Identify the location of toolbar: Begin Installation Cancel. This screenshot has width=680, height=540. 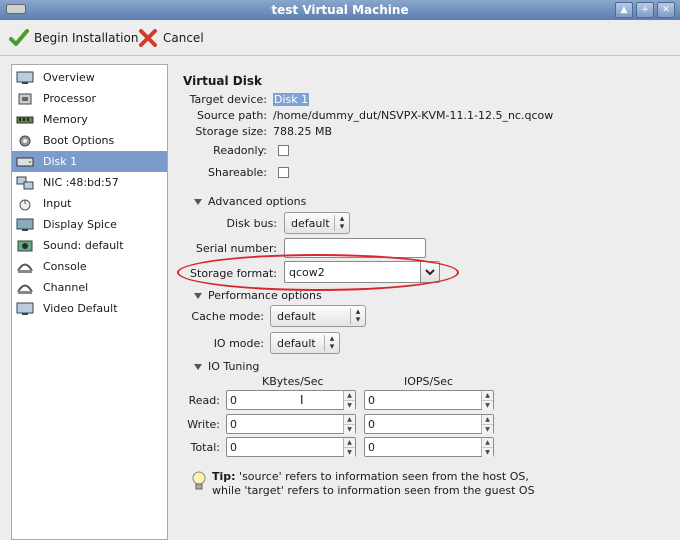
(340, 38).